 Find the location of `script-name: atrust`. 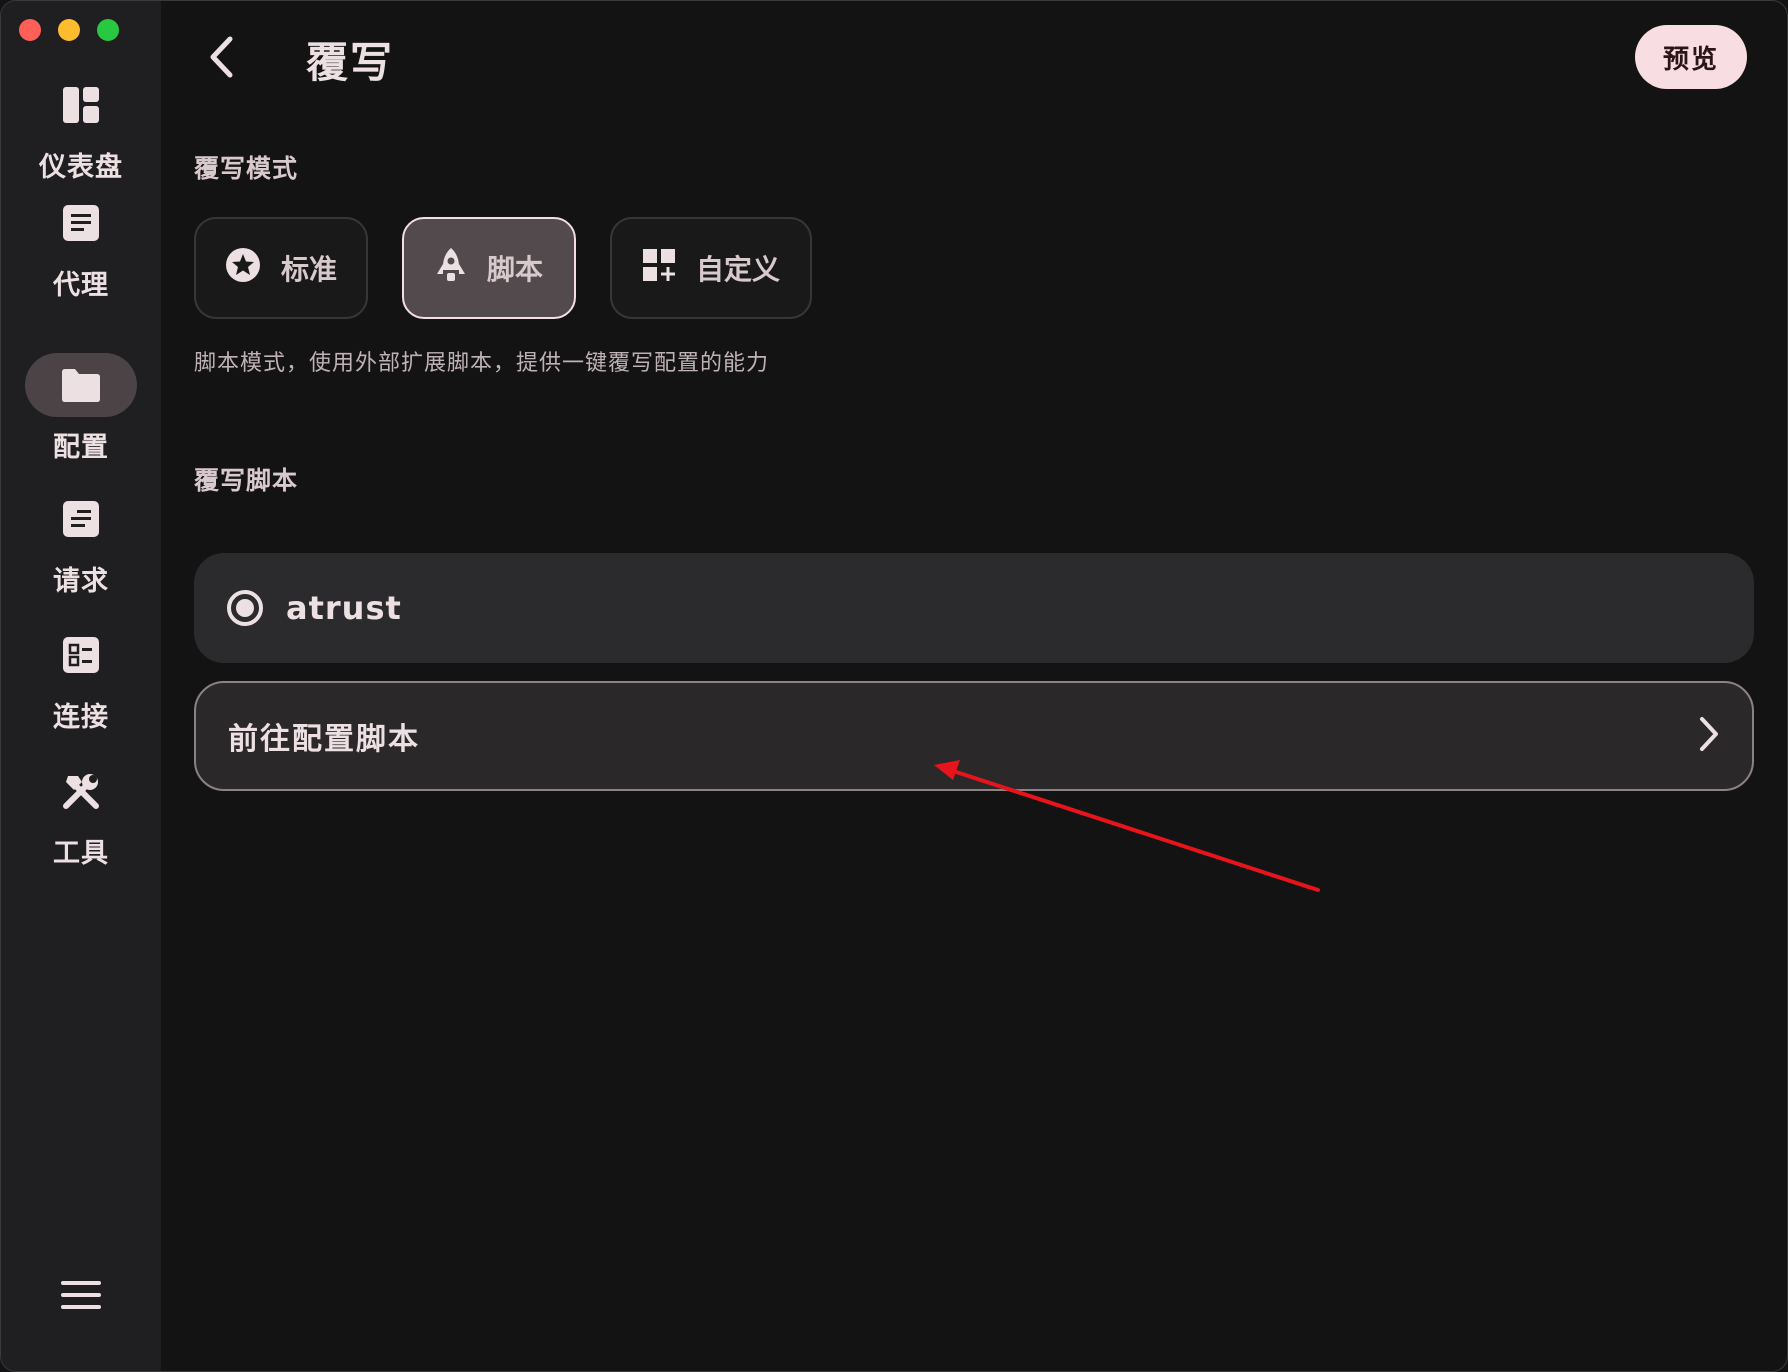

script-name: atrust is located at coordinates (344, 608).